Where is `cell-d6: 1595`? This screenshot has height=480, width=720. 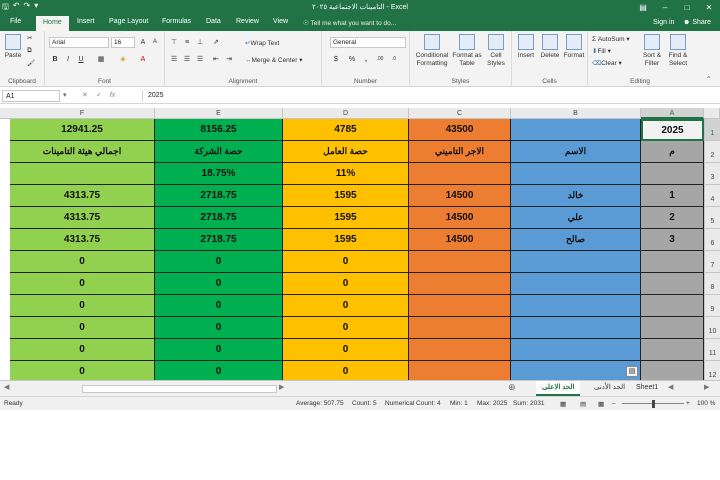 cell-d6: 1595 is located at coordinates (346, 240).